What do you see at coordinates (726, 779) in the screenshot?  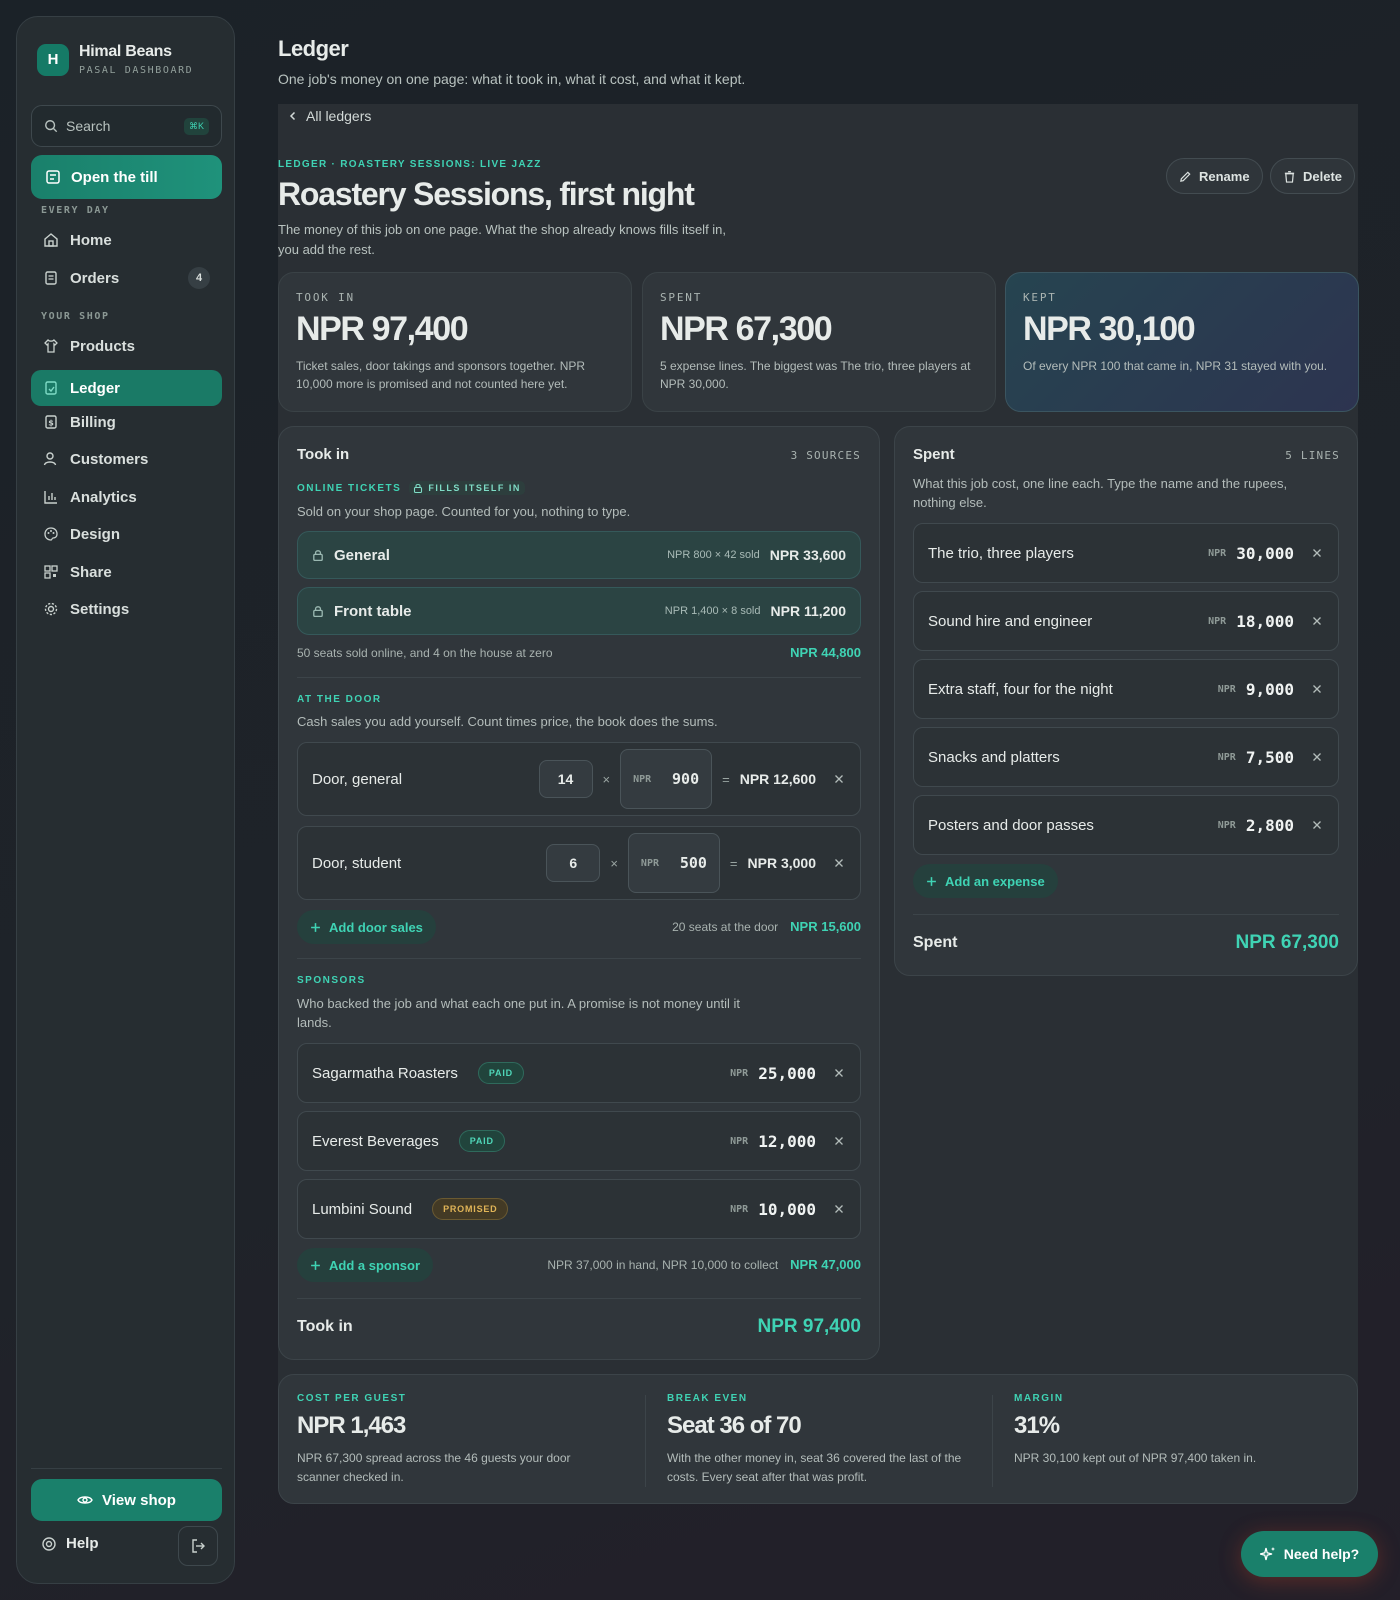 I see `equals-sign: =` at bounding box center [726, 779].